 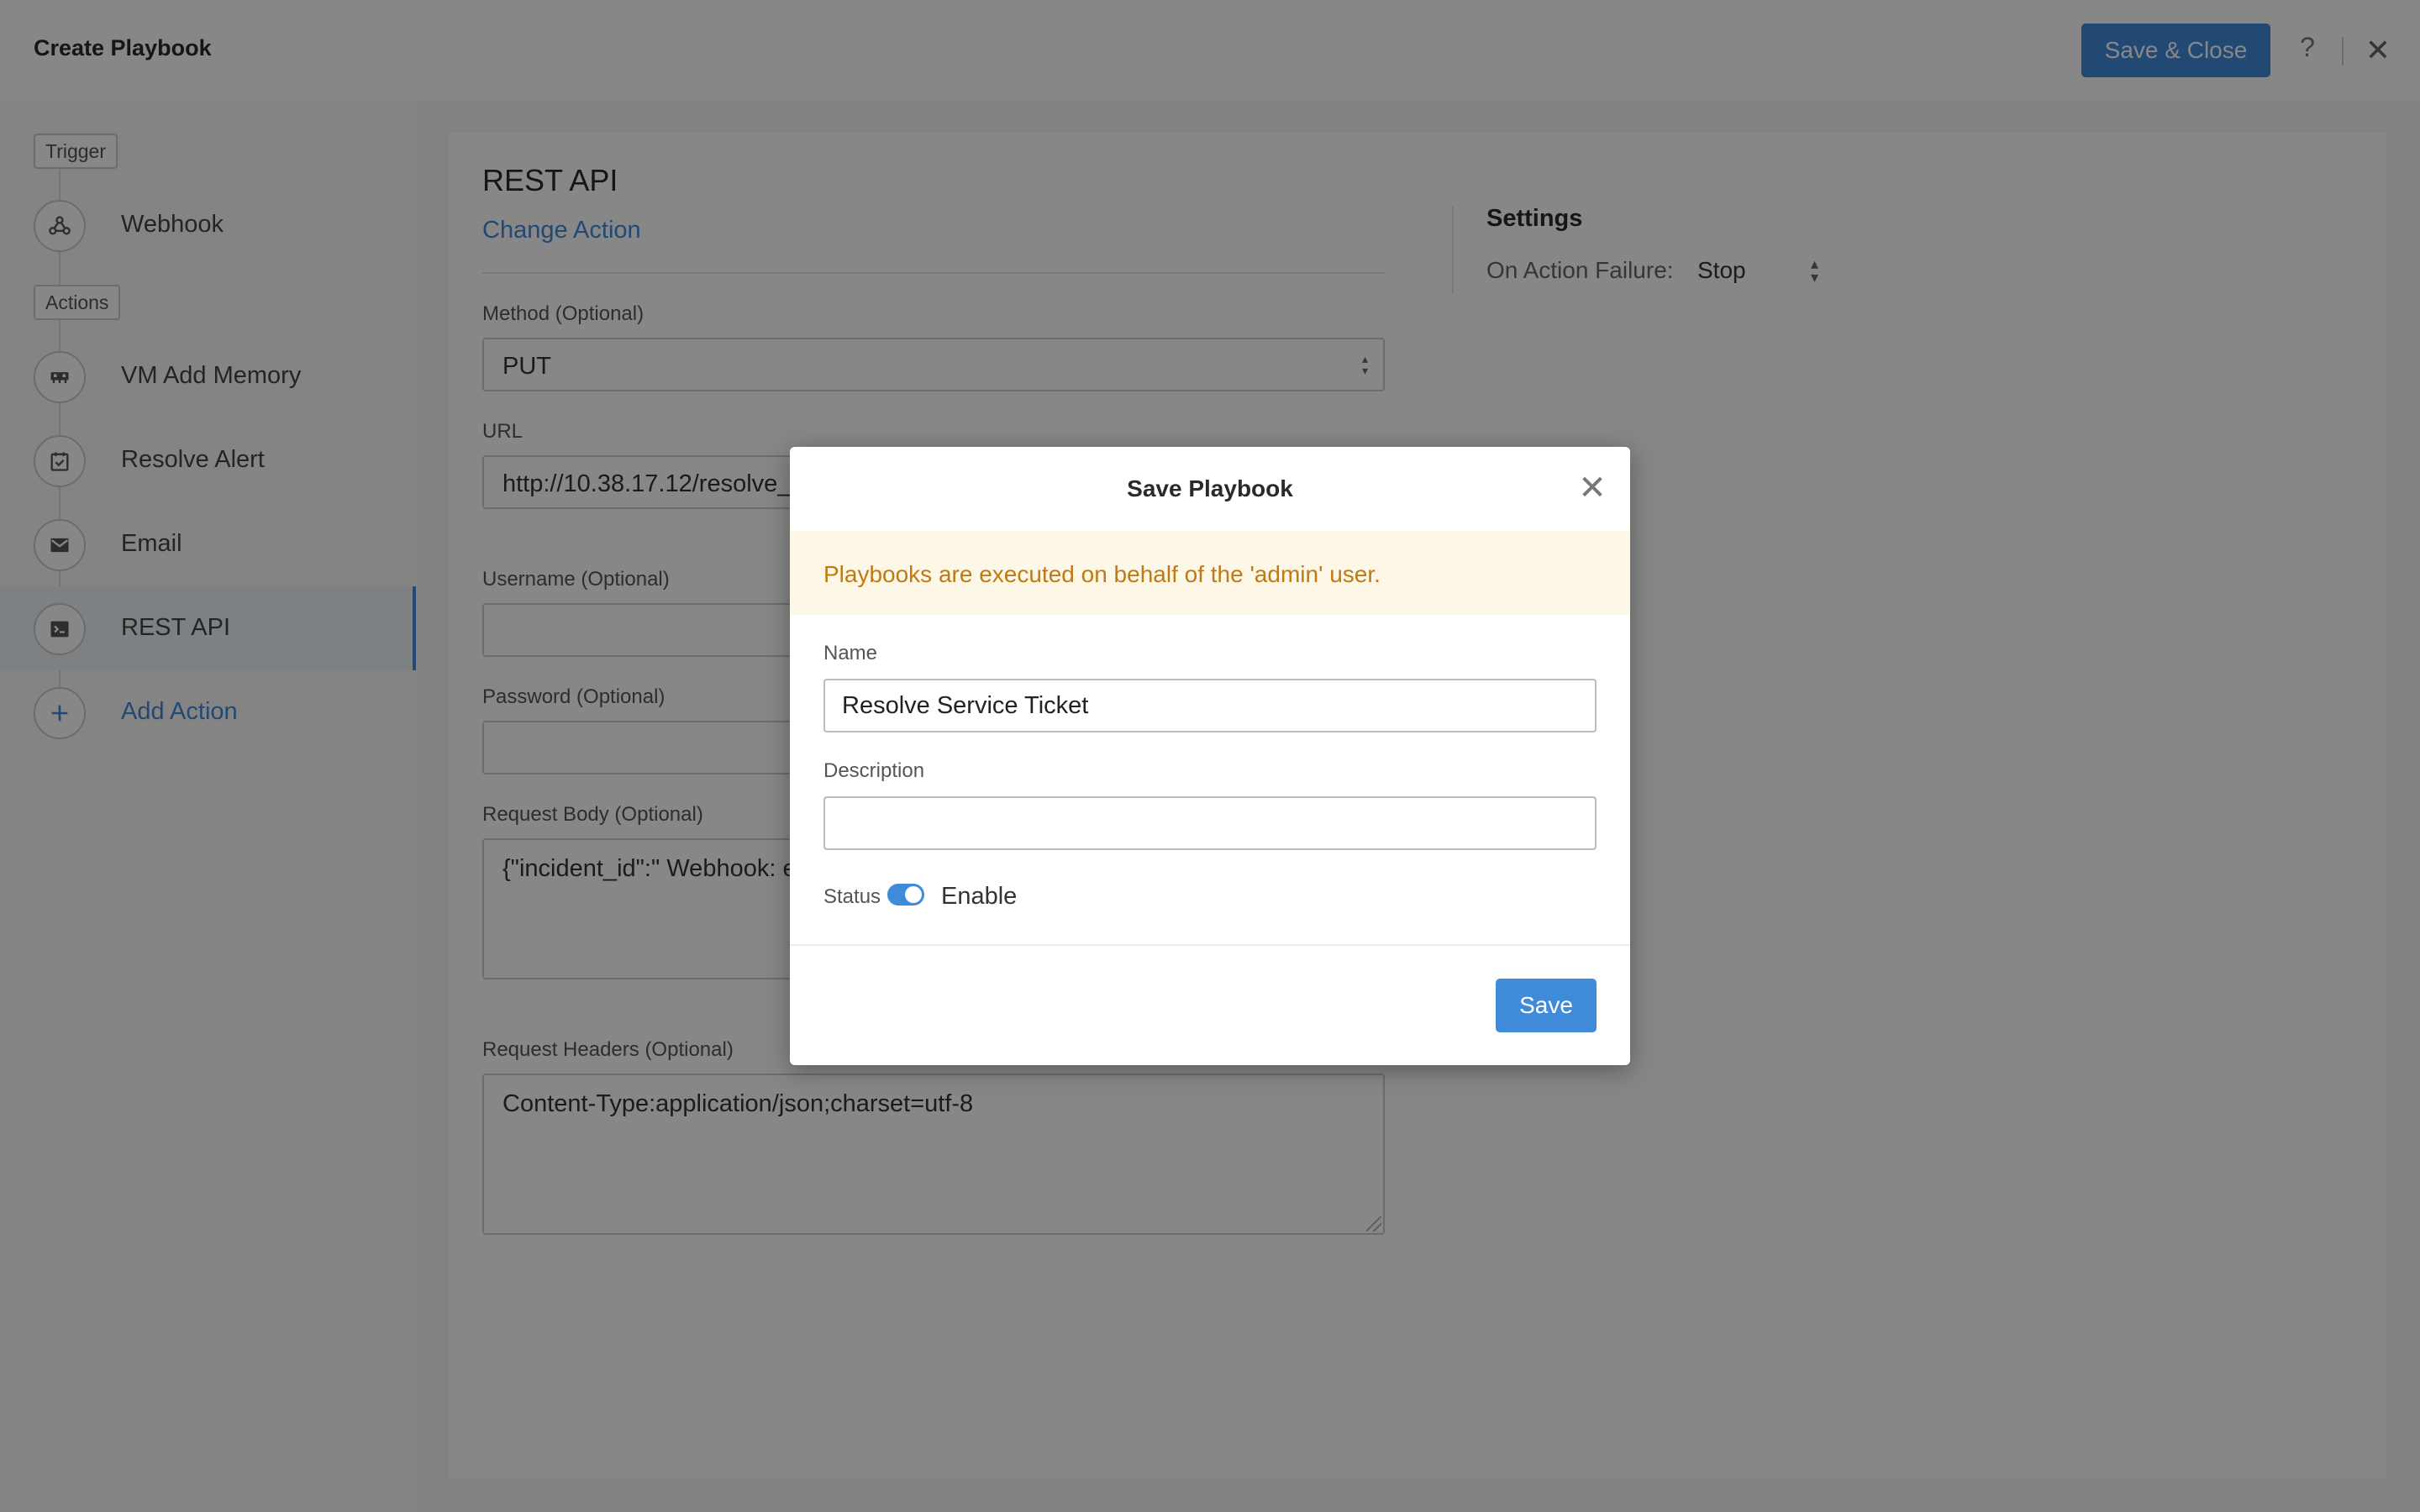 I want to click on name-input, so click(x=1210, y=705).